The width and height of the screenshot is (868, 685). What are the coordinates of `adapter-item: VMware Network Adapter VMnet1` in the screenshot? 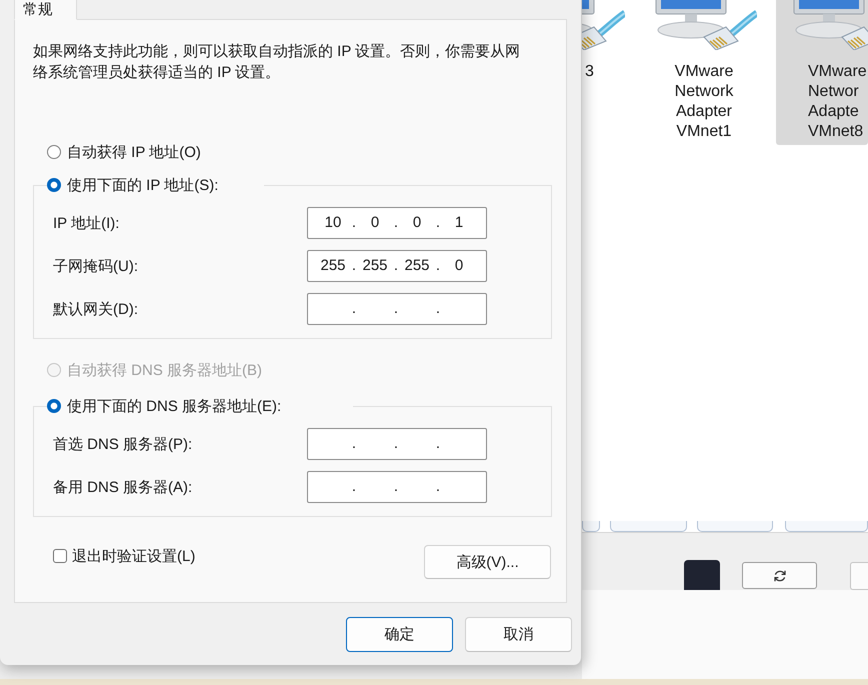 It's located at (704, 72).